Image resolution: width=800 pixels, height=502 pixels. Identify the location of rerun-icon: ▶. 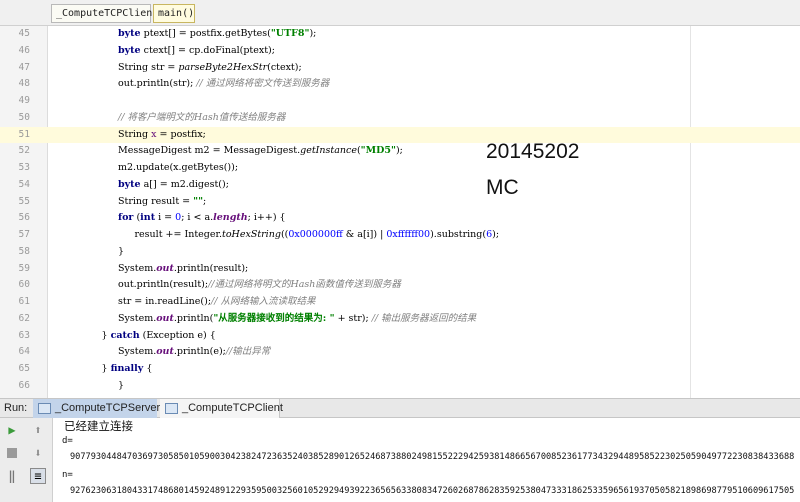
(12, 430).